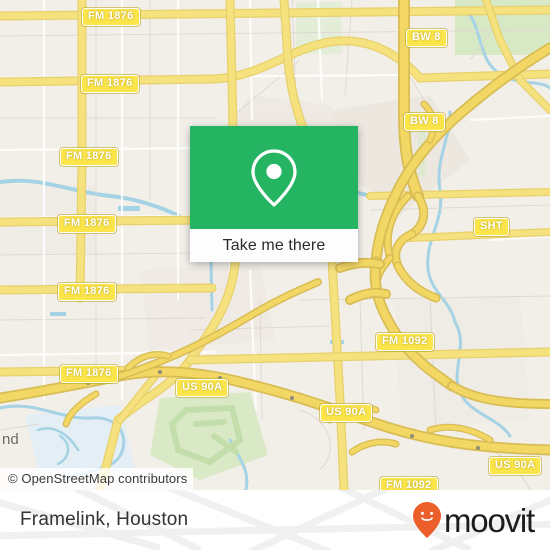 The height and width of the screenshot is (550, 550). I want to click on road-shield-label: SHT, so click(491, 226).